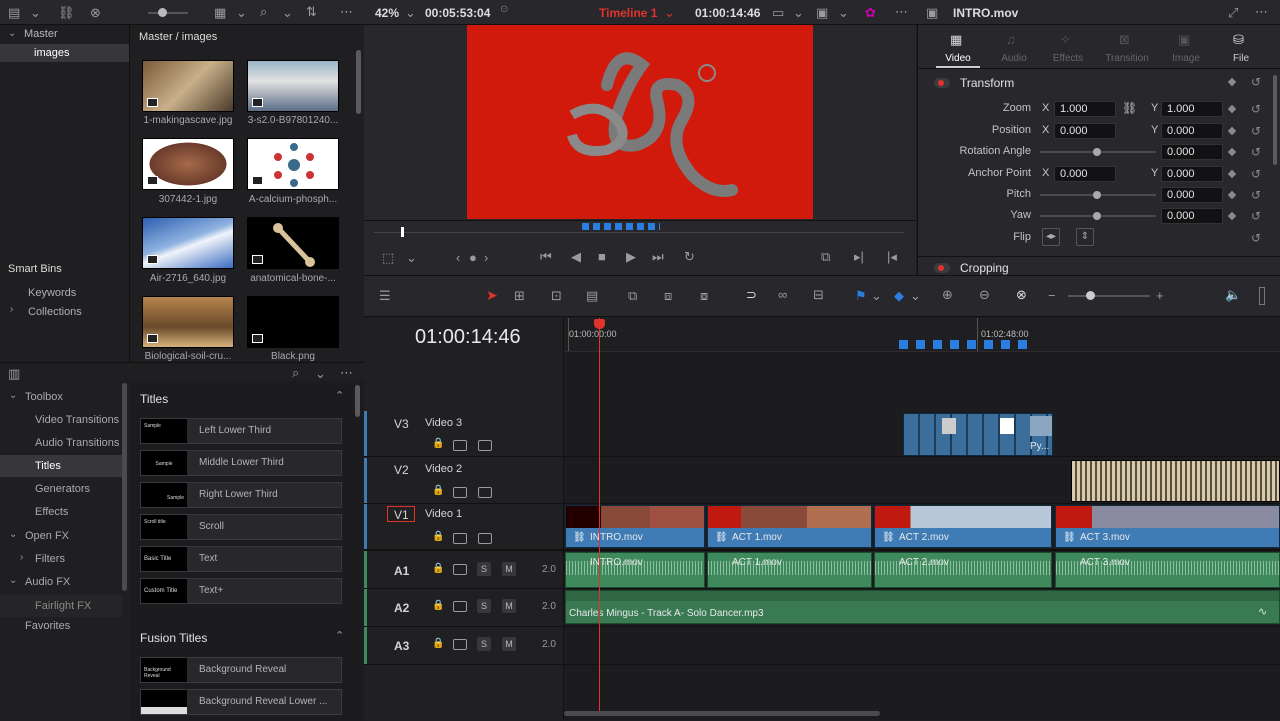 Image resolution: width=1280 pixels, height=721 pixels. What do you see at coordinates (387, 13) in the screenshot?
I see `viewer-zoom: 42%` at bounding box center [387, 13].